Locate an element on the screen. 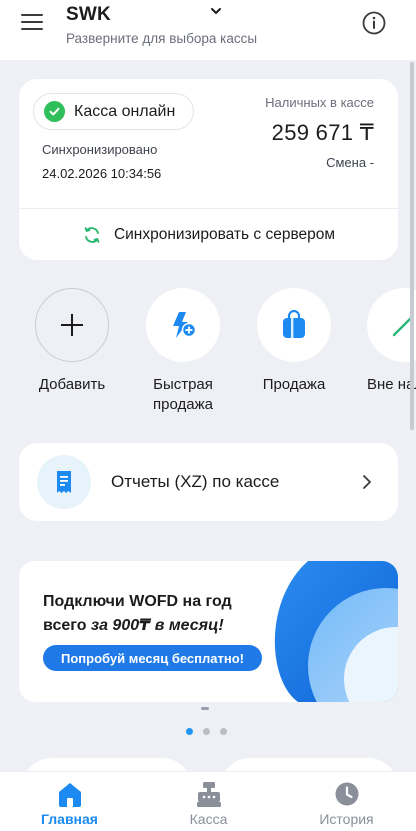 This screenshot has width=416, height=831. shopping-bag-icon is located at coordinates (294, 324).